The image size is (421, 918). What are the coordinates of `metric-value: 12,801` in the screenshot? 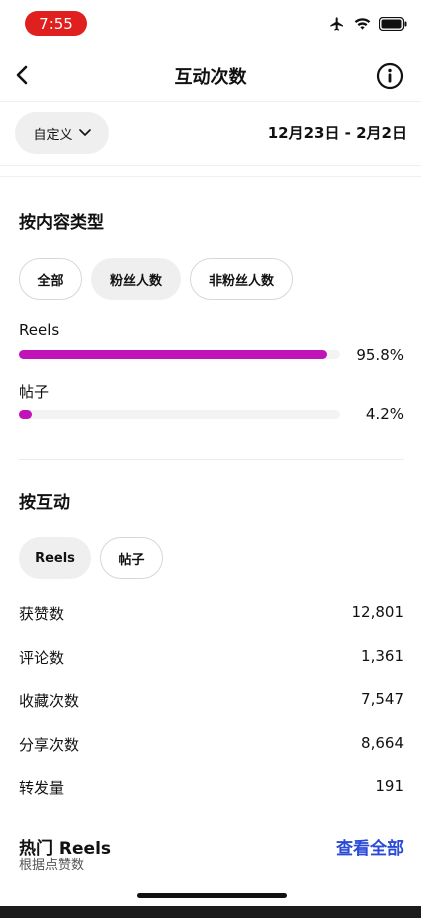 It's located at (378, 612).